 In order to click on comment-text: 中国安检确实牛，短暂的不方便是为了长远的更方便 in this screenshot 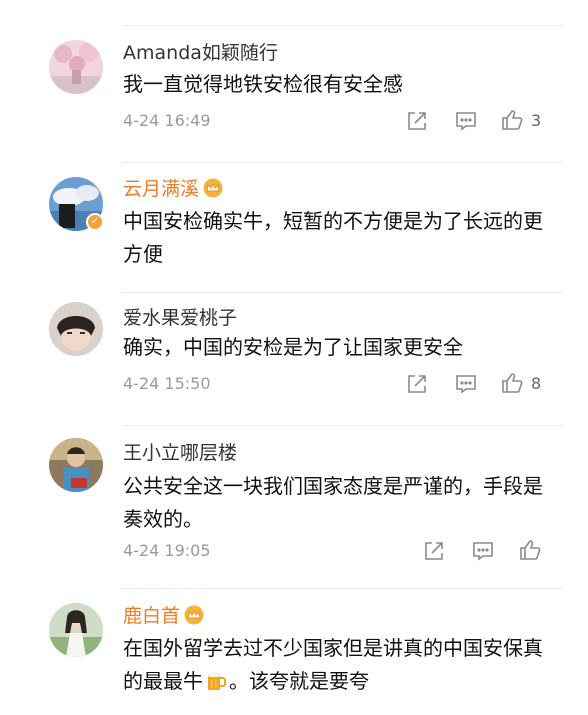, I will do `click(333, 237)`.